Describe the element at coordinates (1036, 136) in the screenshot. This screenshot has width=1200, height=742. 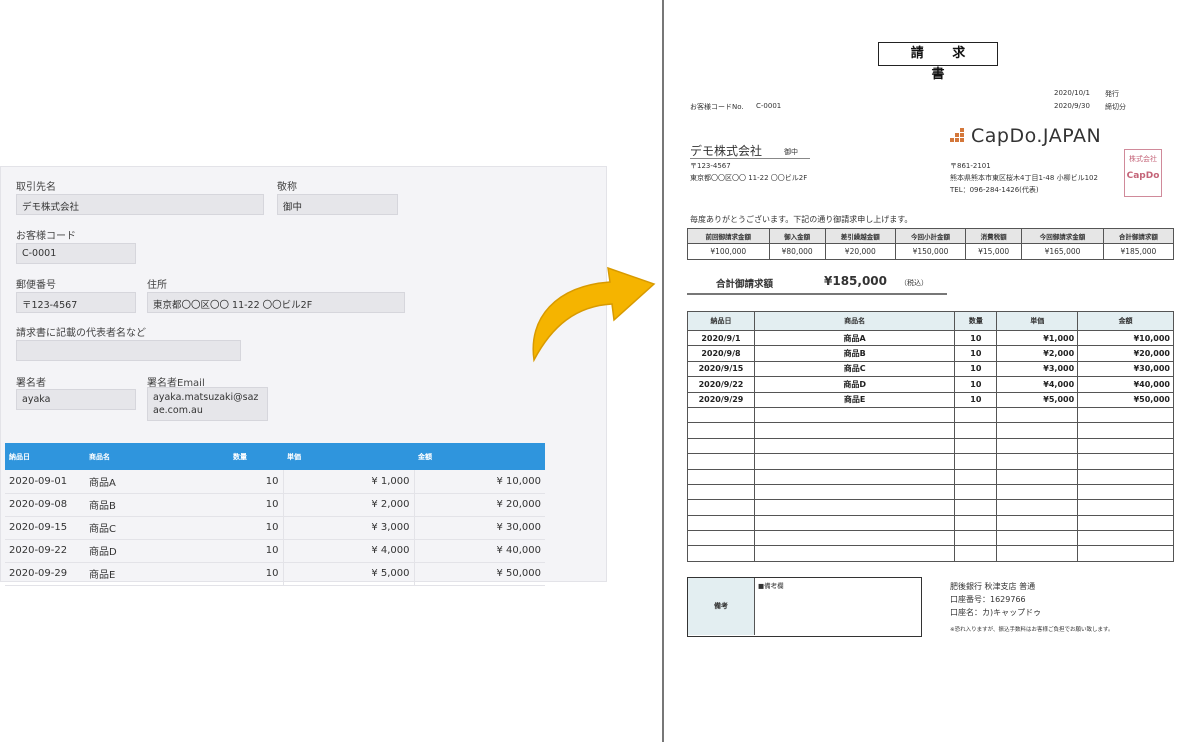
I see `logo-text: CapDo.JAPAN` at that location.